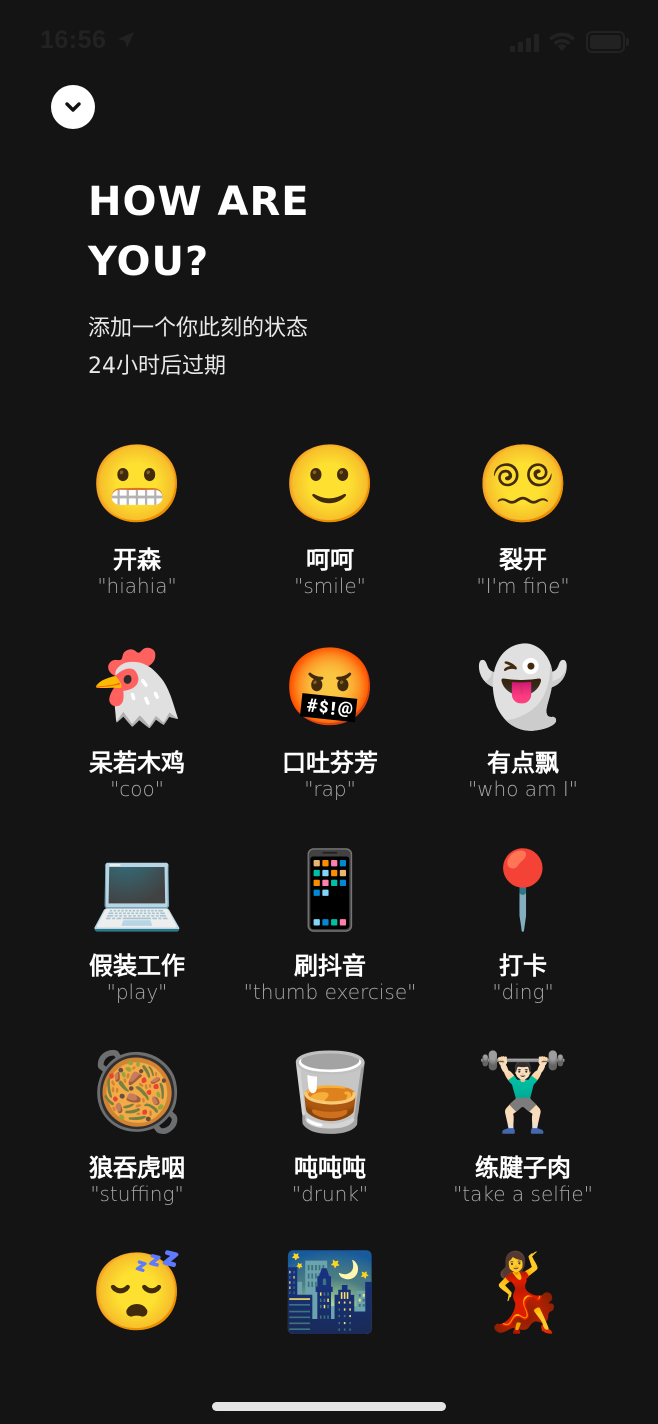  I want to click on home-indicator, so click(329, 1406).